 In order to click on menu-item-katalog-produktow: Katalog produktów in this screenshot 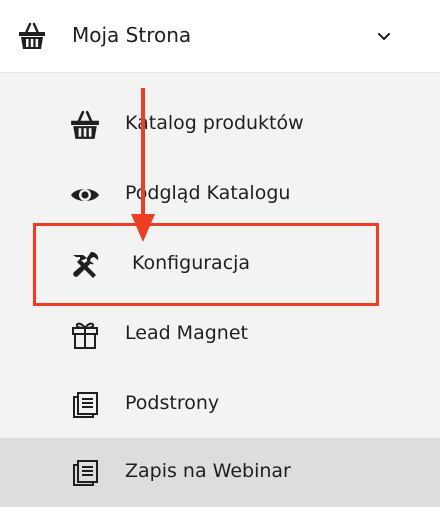, I will do `click(220, 125)`.